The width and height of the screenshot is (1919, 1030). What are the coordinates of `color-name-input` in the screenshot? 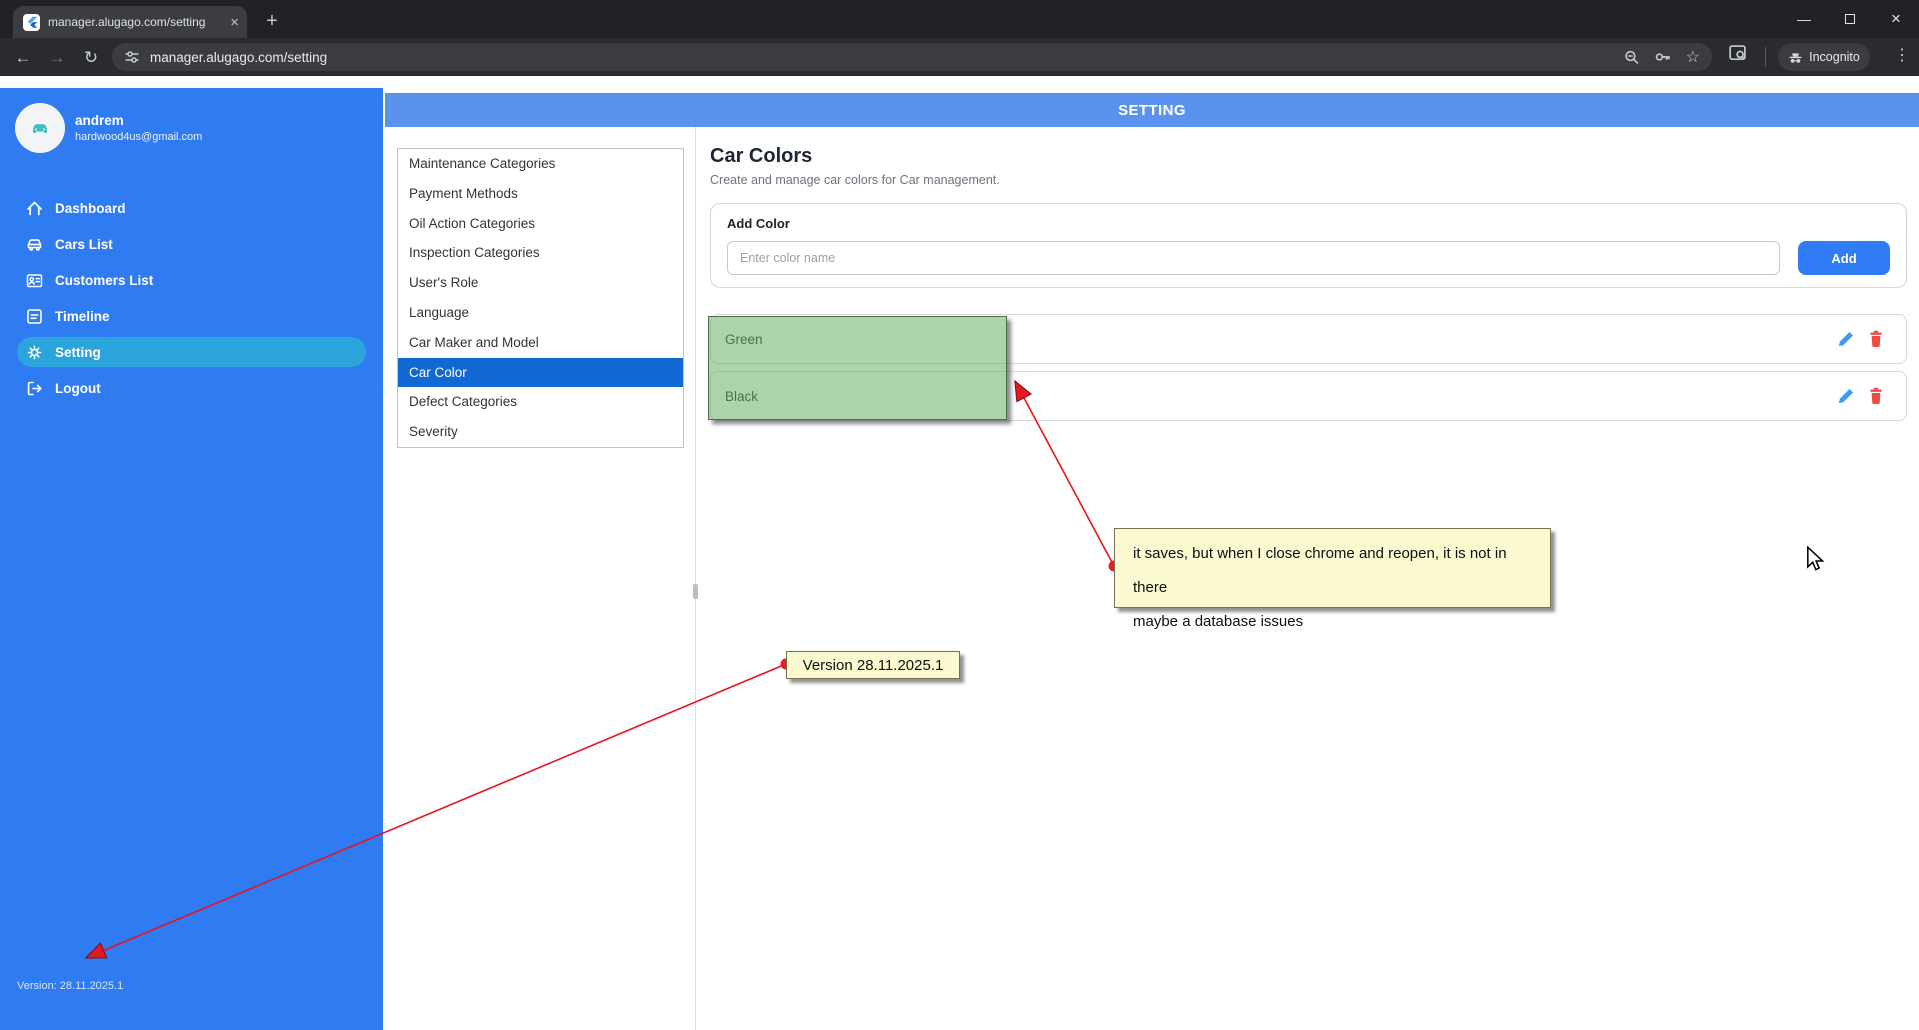 It's located at (1253, 258).